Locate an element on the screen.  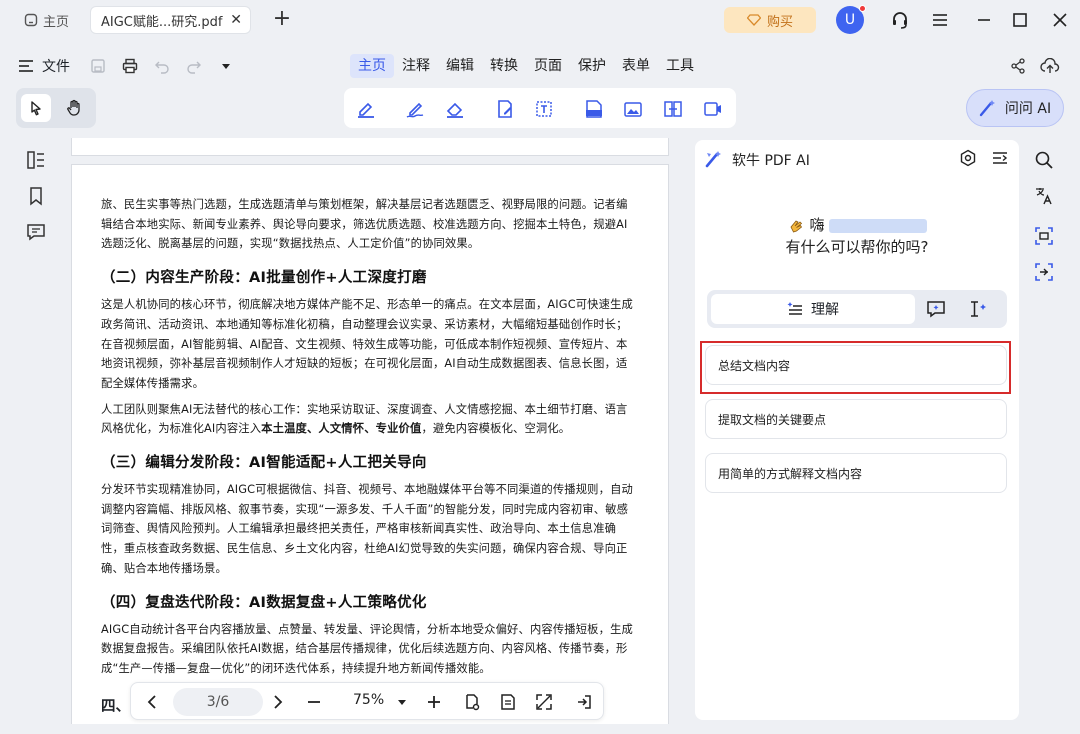
tab-home: 主页 is located at coordinates (47, 20).